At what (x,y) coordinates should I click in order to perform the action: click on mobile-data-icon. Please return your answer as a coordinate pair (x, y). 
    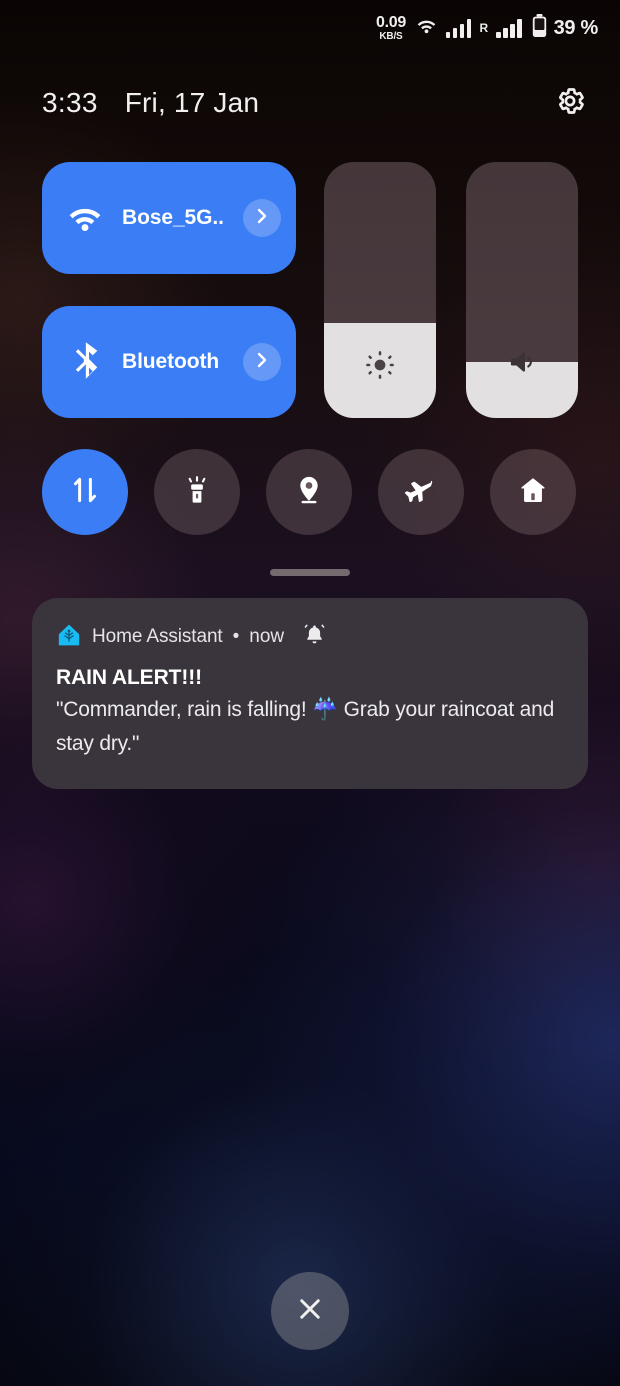
    Looking at the image, I should click on (85, 492).